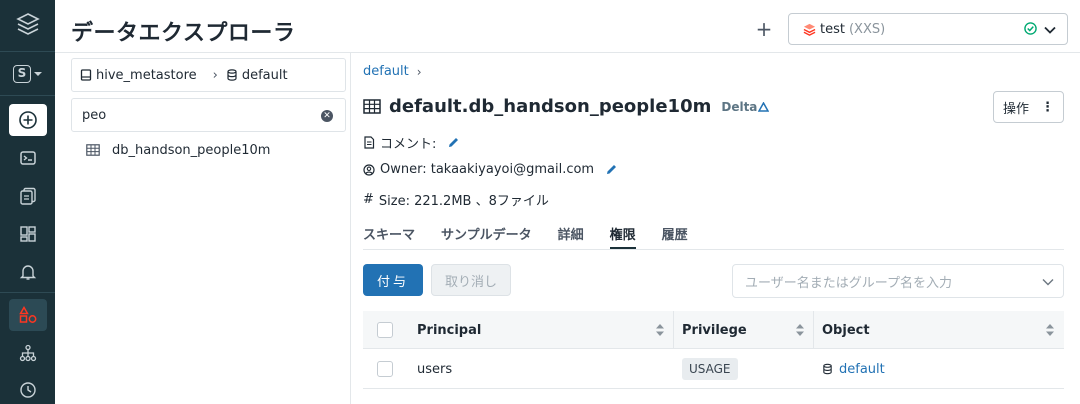 The image size is (1080, 404). What do you see at coordinates (1047, 107) in the screenshot?
I see `more-vertical-icon: ⋮` at bounding box center [1047, 107].